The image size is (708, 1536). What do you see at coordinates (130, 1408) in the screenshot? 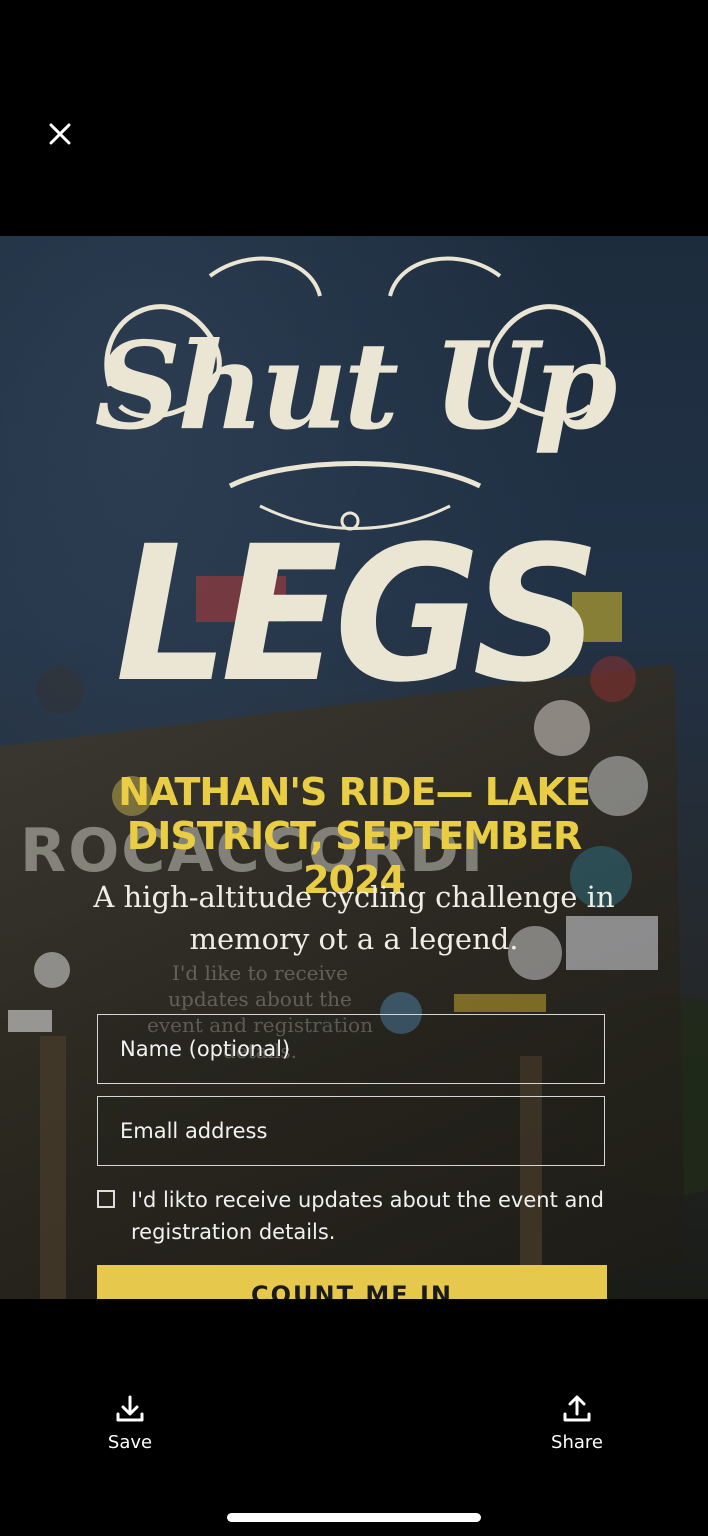
I see `download-icon` at bounding box center [130, 1408].